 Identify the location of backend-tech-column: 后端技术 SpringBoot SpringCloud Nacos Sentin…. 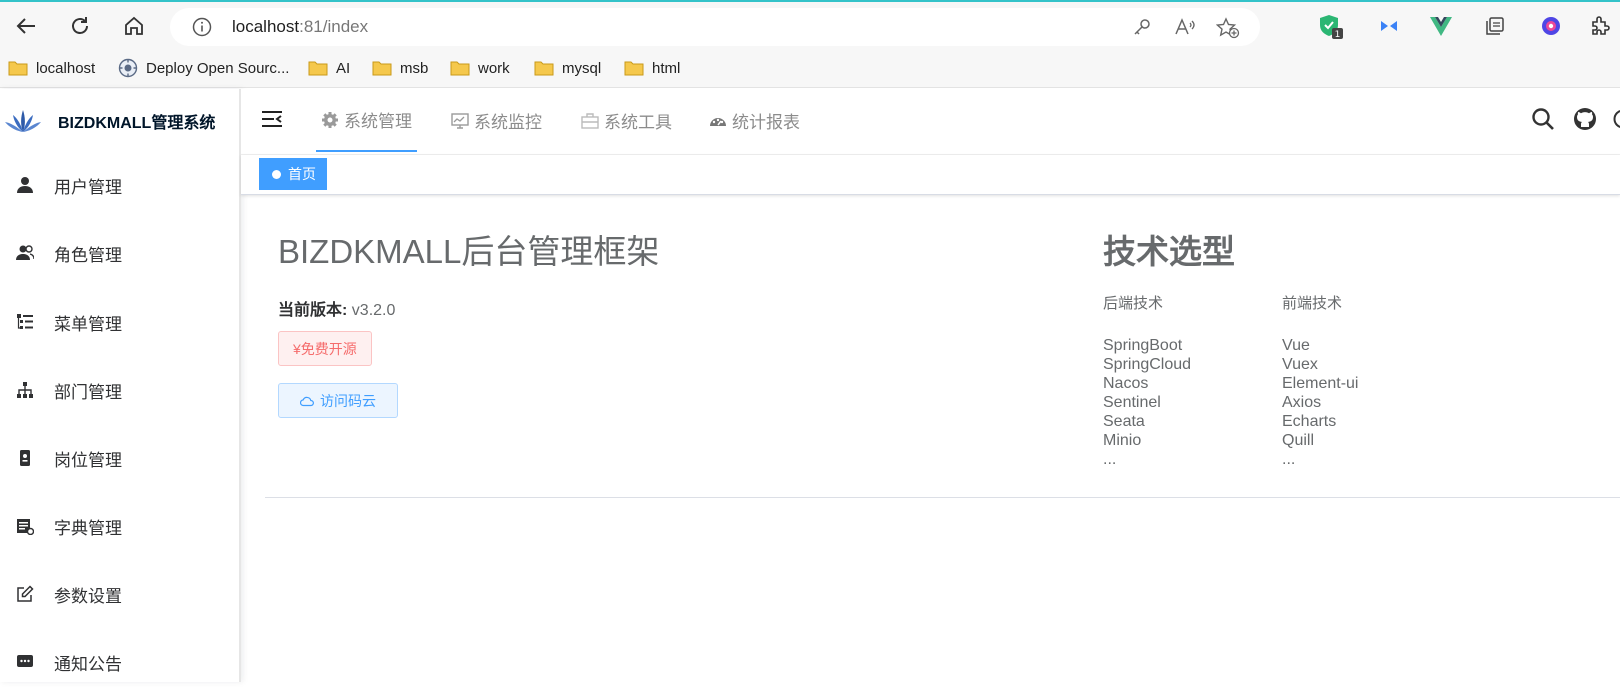
(1147, 380).